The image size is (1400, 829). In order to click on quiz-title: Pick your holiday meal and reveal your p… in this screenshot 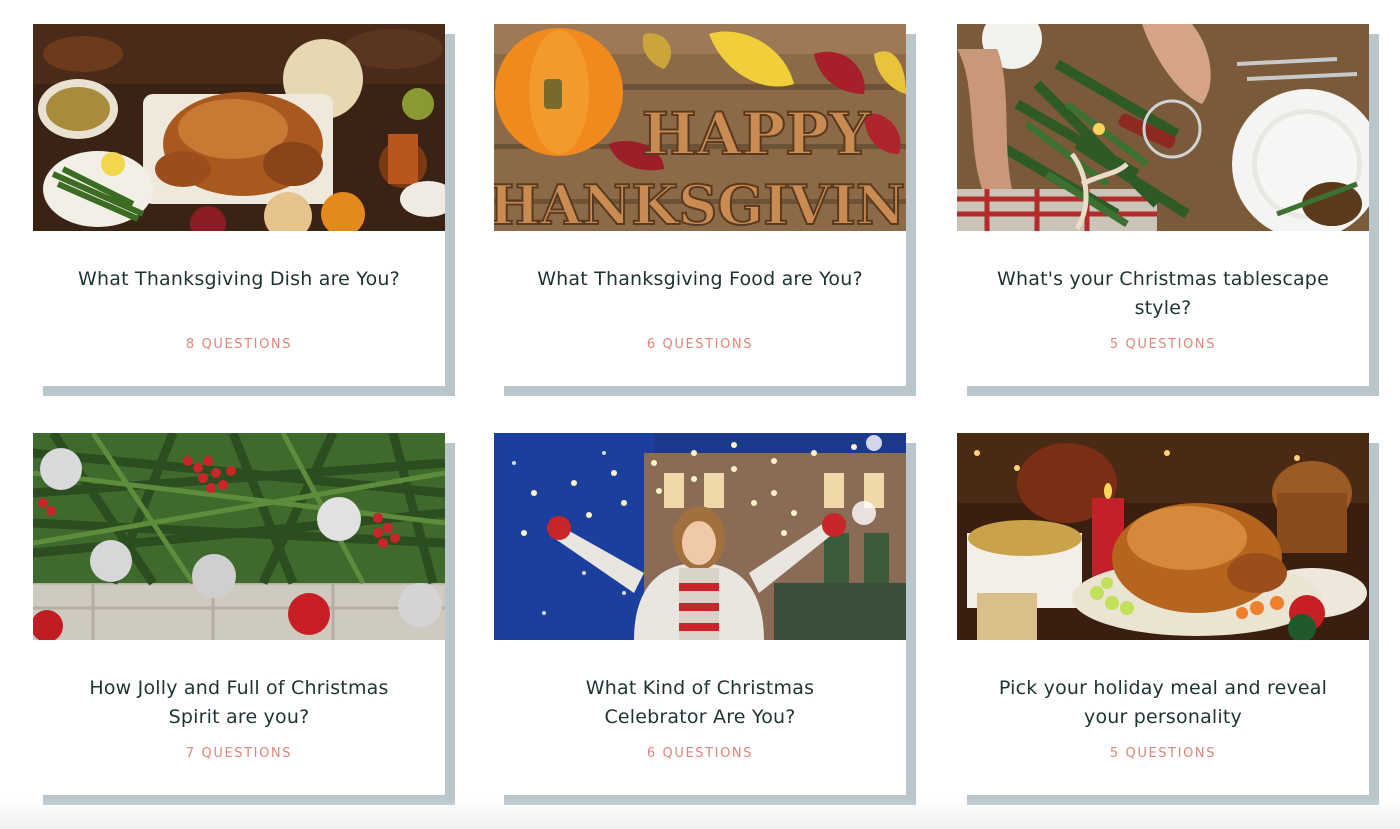, I will do `click(1163, 703)`.